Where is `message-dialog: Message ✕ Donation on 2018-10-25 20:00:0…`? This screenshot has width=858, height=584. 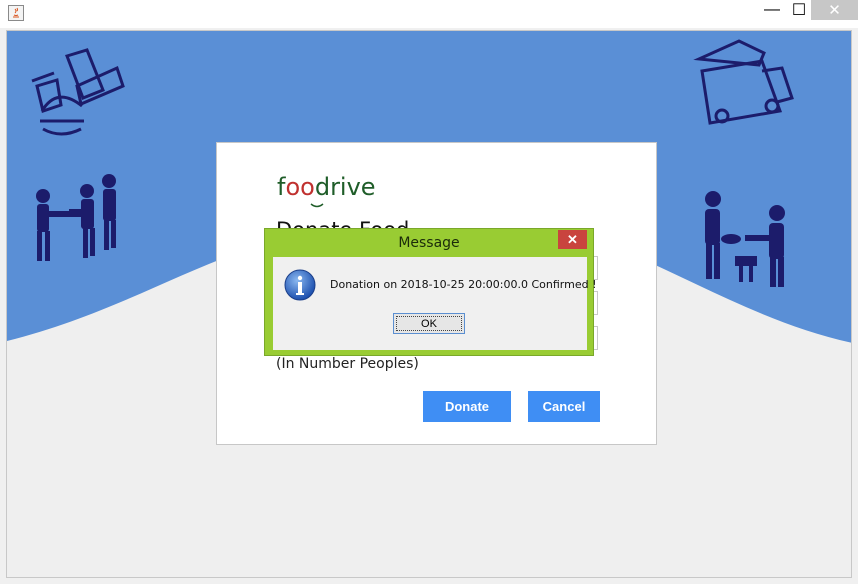
message-dialog: Message ✕ Donation on 2018-10-25 20:00:0… is located at coordinates (430, 292).